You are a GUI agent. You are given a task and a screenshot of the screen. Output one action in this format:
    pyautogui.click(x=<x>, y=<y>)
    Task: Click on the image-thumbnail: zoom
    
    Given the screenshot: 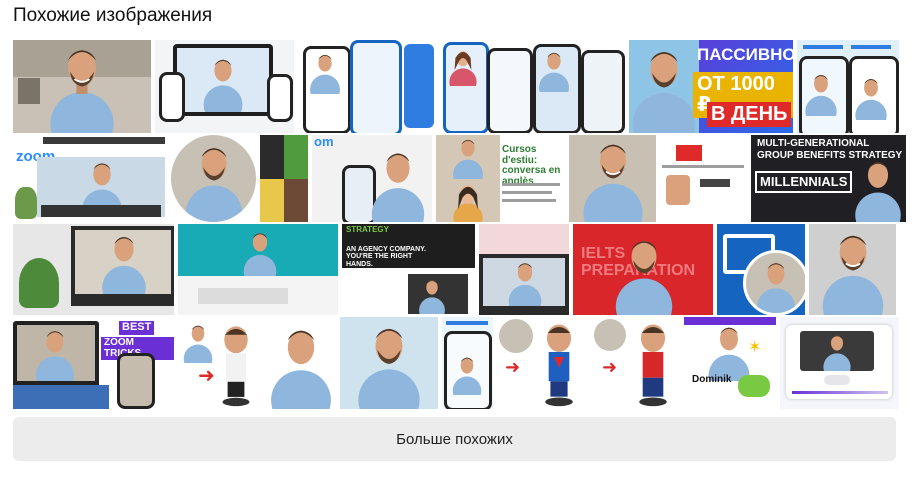 What is the action you would take?
    pyautogui.click(x=90, y=178)
    